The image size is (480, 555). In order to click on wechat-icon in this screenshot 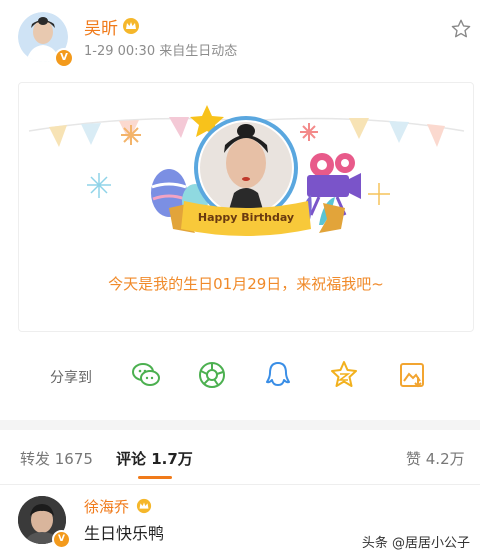, I will do `click(146, 375)`.